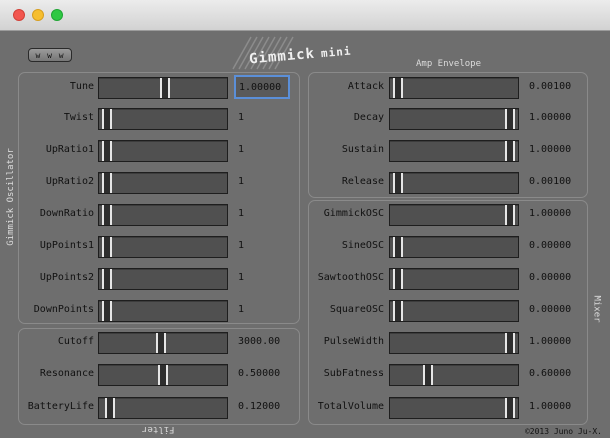 Image resolution: width=610 pixels, height=438 pixels. I want to click on copyright-text: ©2013 Juno Ju-X., so click(563, 431).